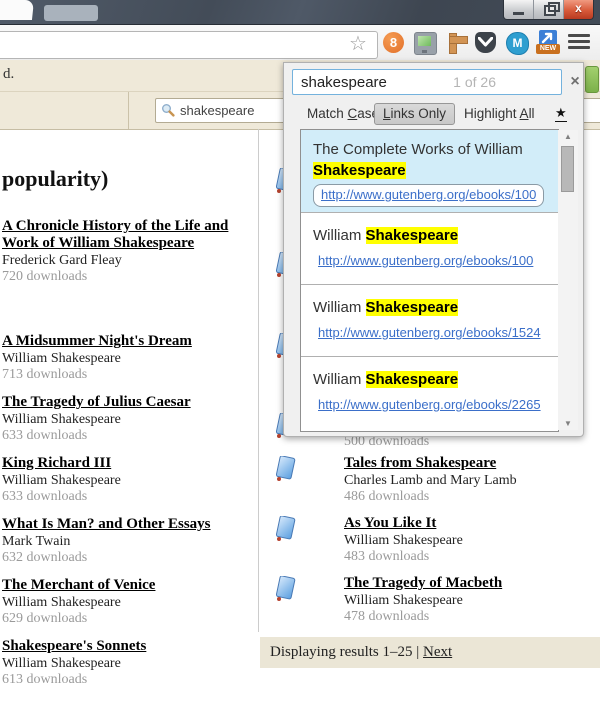 The width and height of the screenshot is (600, 708). Describe the element at coordinates (517, 43) in the screenshot. I see `messenger-m-icon: M` at that location.